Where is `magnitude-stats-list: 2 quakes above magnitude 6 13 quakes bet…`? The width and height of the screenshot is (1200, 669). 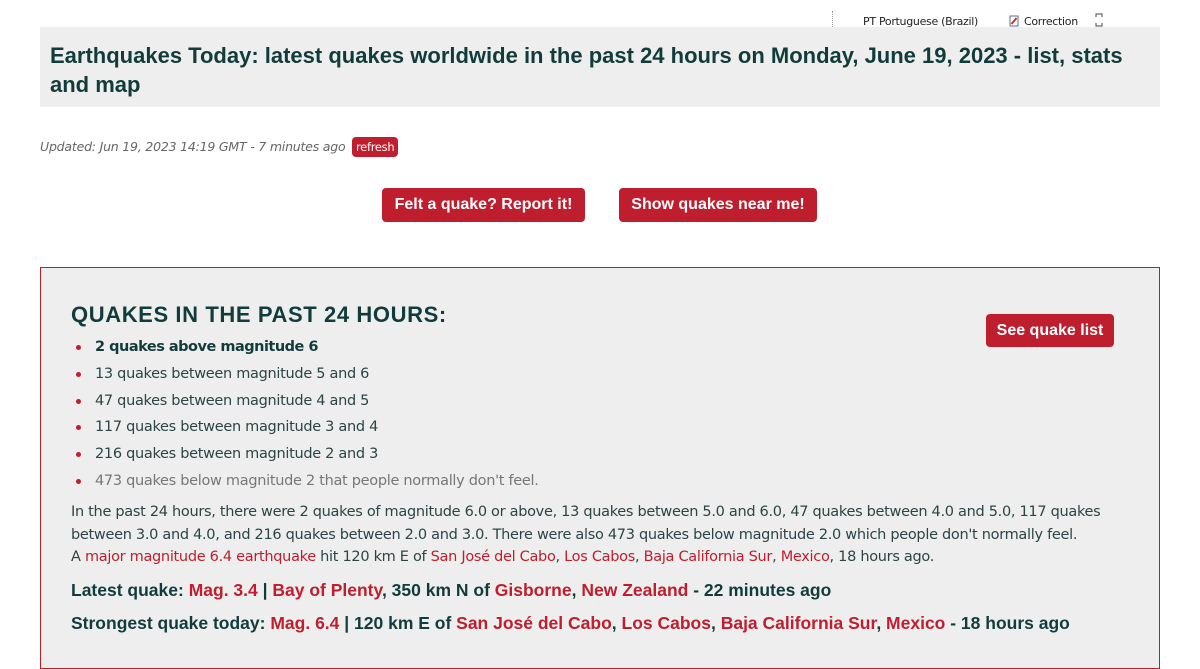 magnitude-stats-list: 2 quakes above magnitude 6 13 quakes bet… is located at coordinates (305, 417).